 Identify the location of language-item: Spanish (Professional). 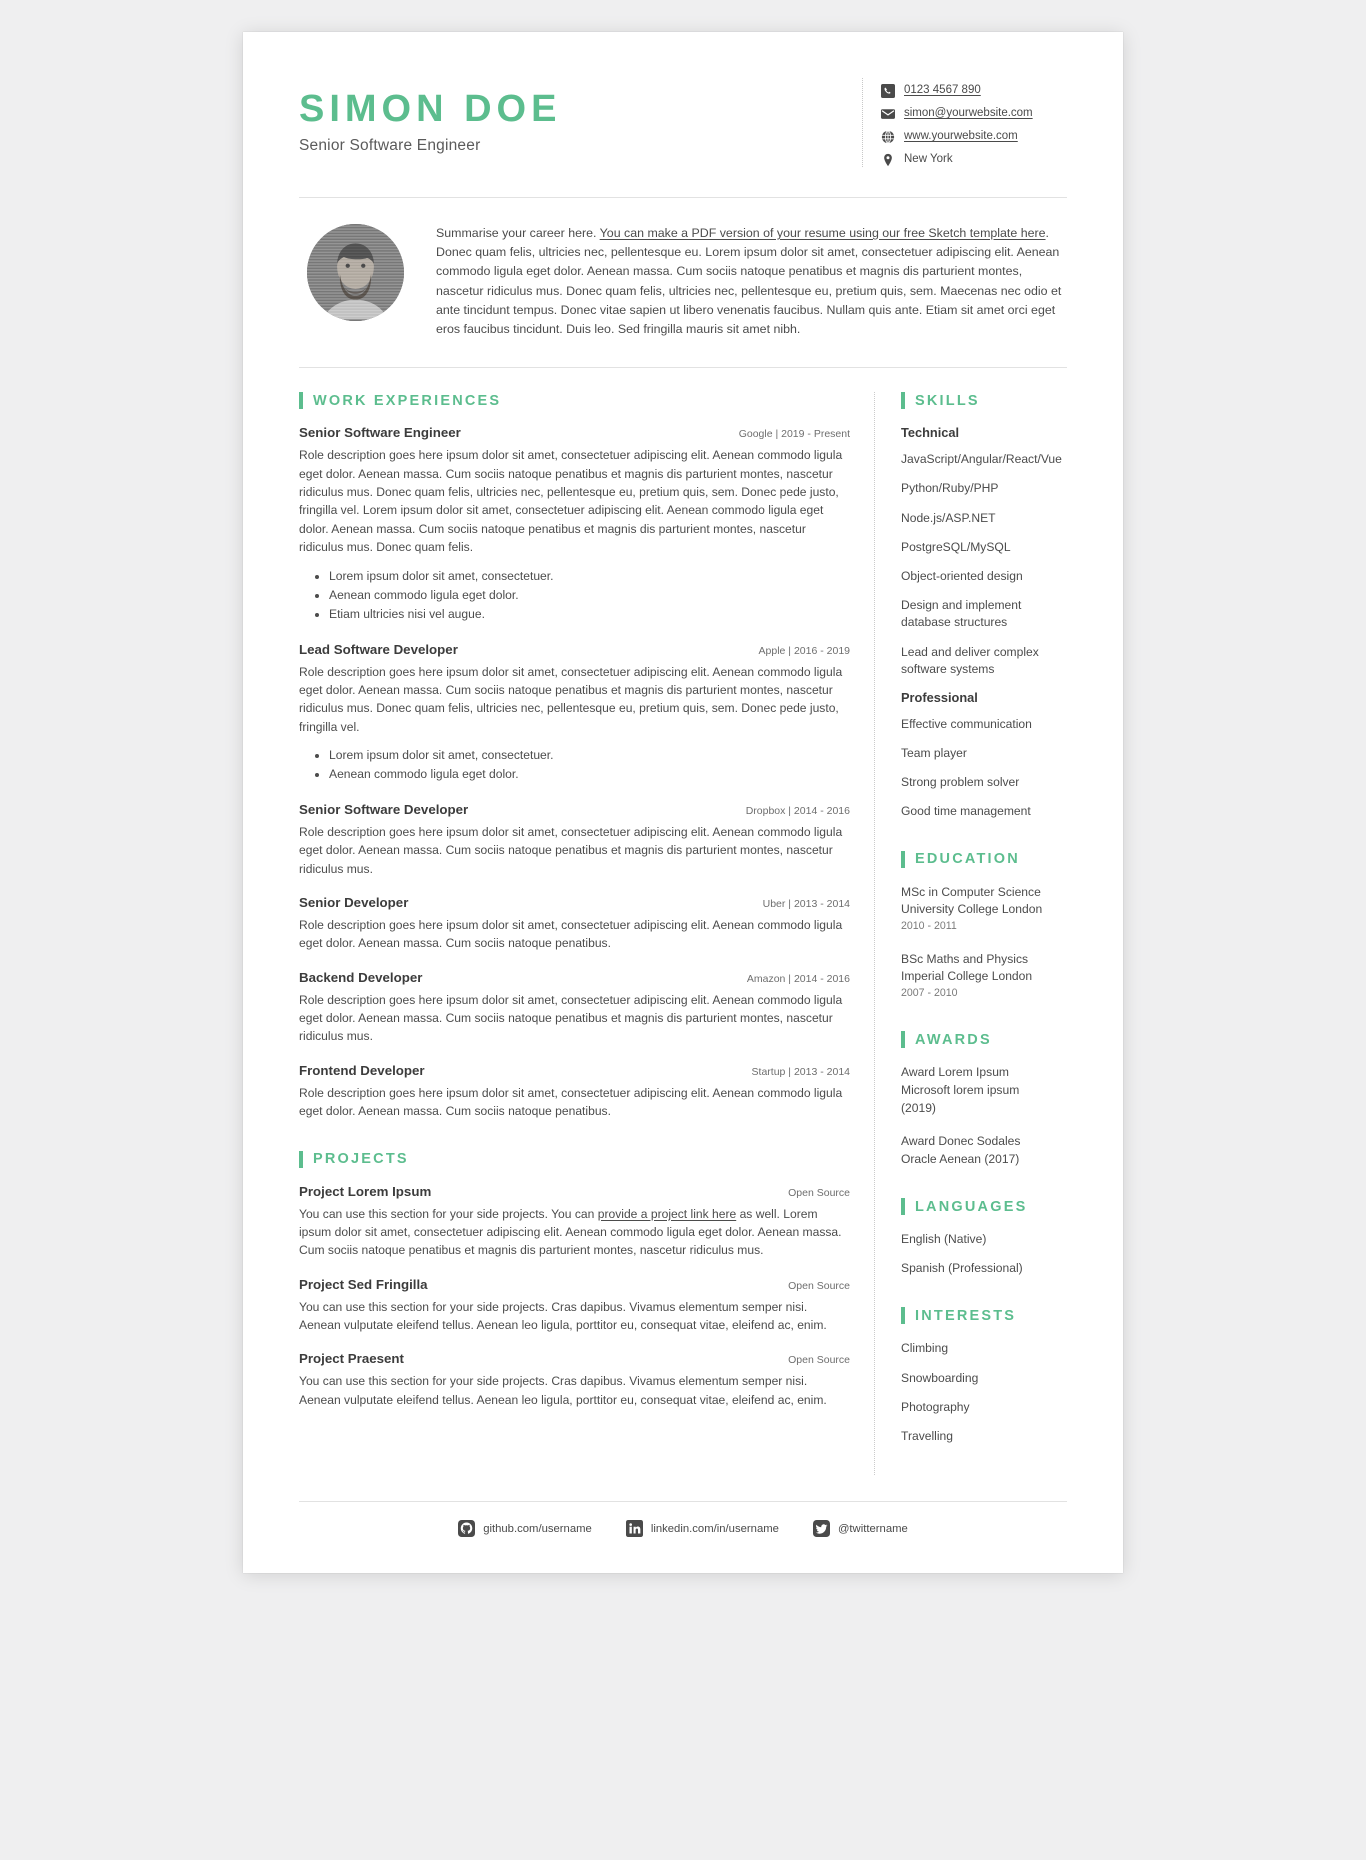
(962, 1268).